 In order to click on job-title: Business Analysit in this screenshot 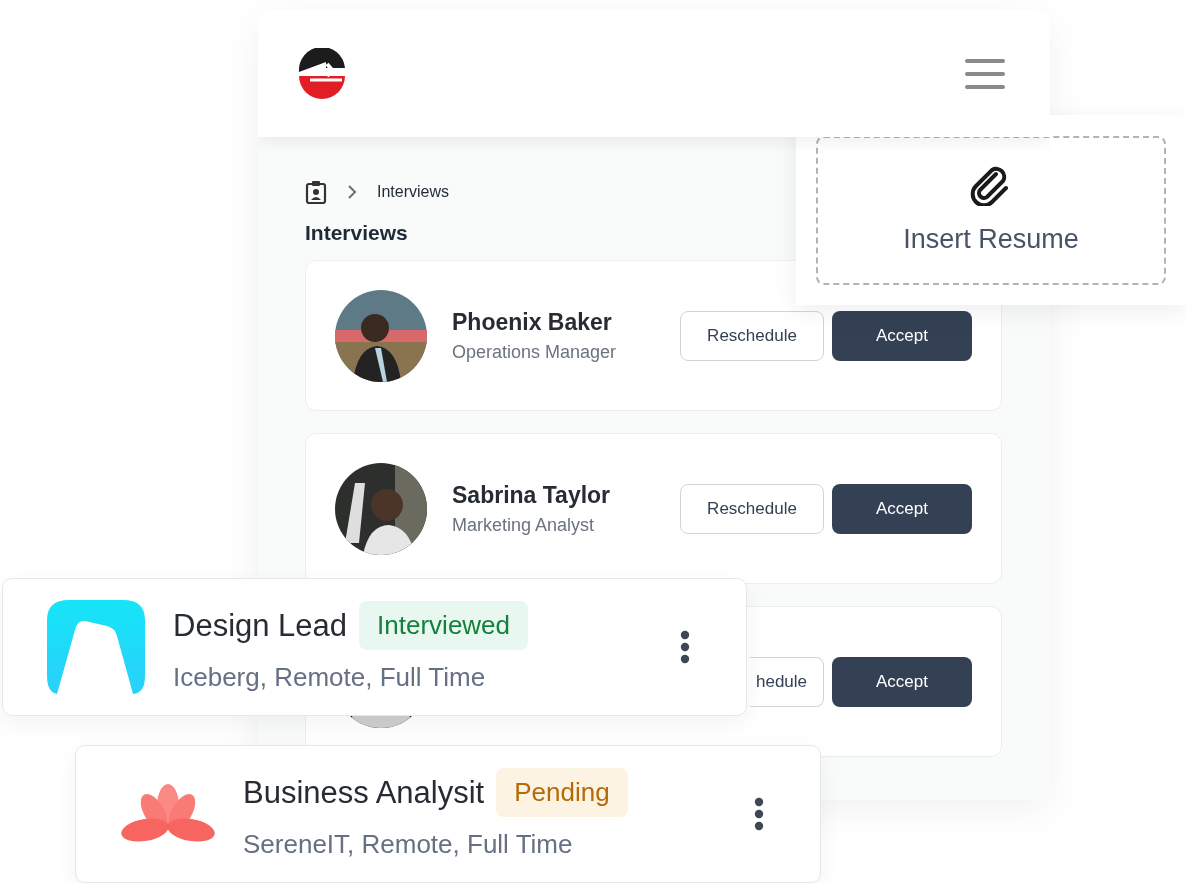, I will do `click(364, 792)`.